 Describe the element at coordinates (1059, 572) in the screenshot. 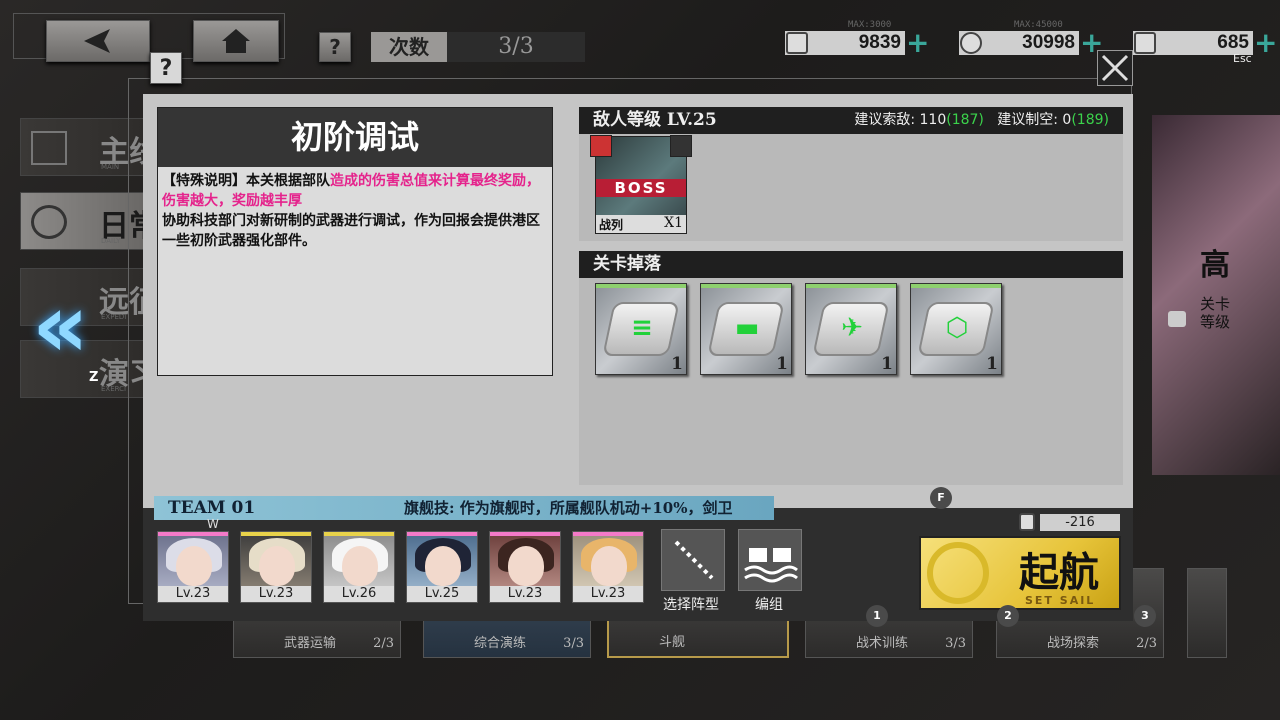

I see `set-sail-label: 起航` at that location.